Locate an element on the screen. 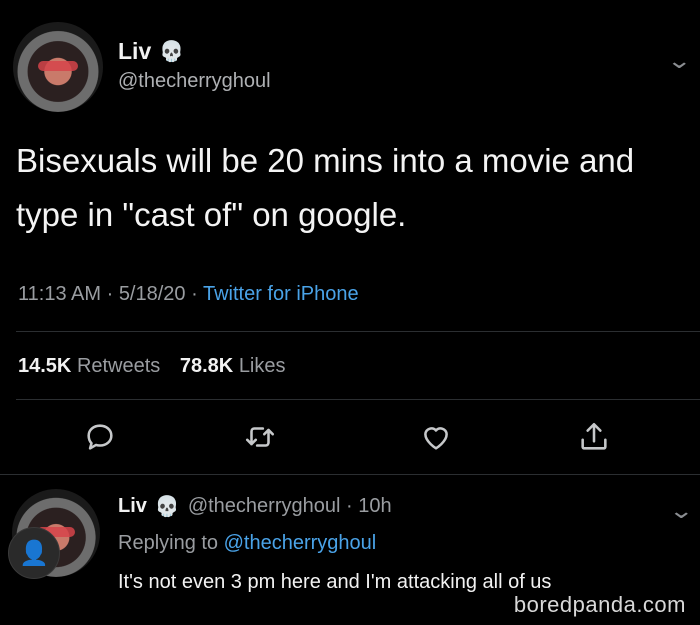 The image size is (700, 625). name-row: Liv 💀 is located at coordinates (151, 51).